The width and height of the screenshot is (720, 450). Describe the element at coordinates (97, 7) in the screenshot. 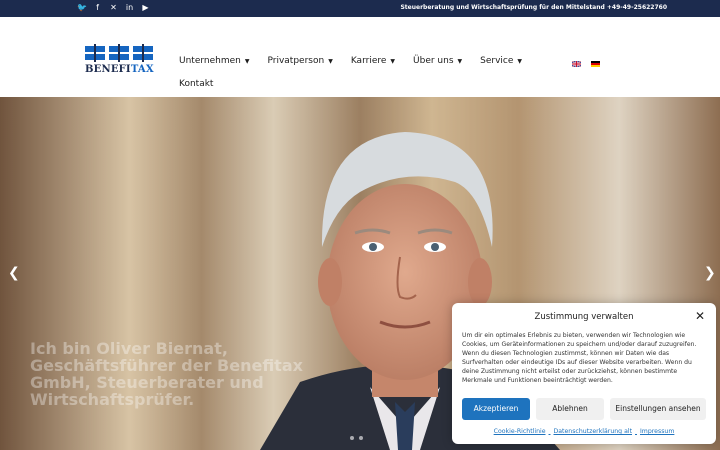

I see `facebook-icon: f` at that location.